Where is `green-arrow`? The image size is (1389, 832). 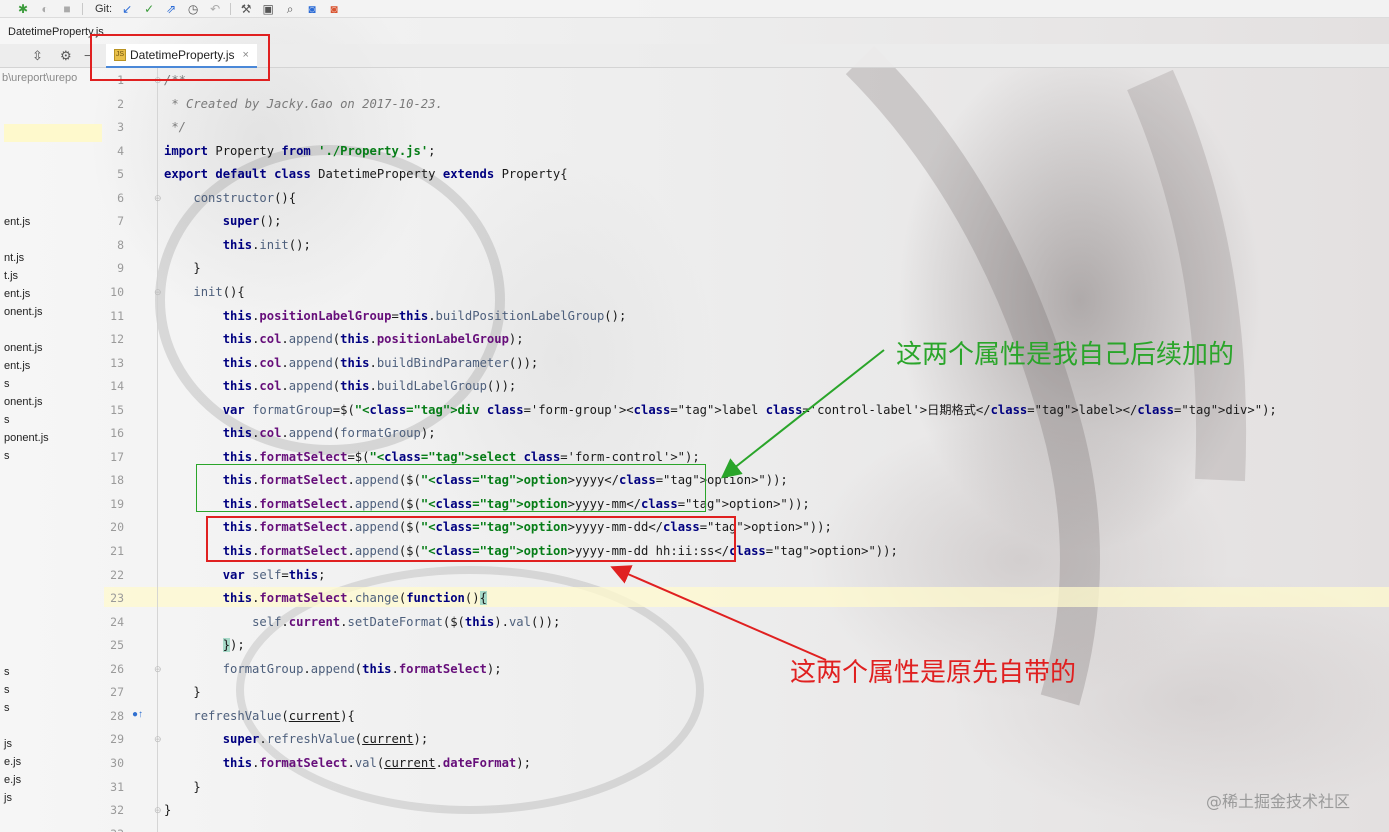 green-arrow is located at coordinates (802, 414).